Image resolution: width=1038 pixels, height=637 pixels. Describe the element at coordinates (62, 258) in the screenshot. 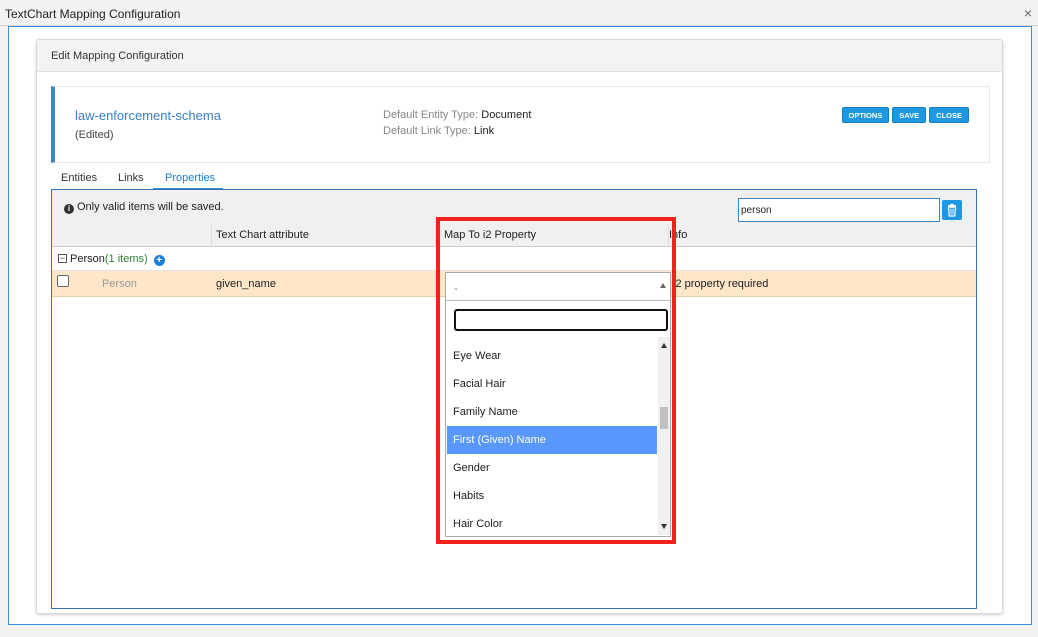

I see `collapse-icon: −` at that location.